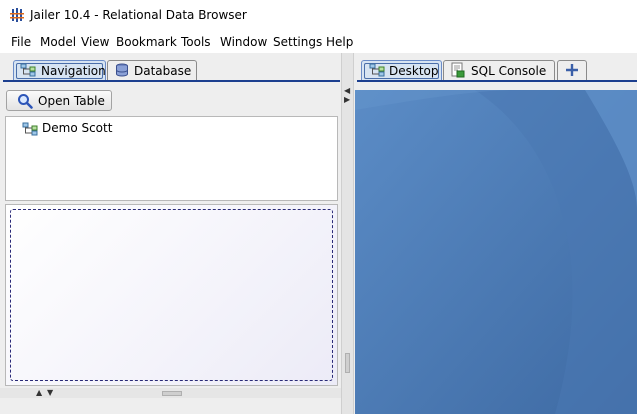 Image resolution: width=637 pixels, height=414 pixels. I want to click on tab-database: Database, so click(152, 70).